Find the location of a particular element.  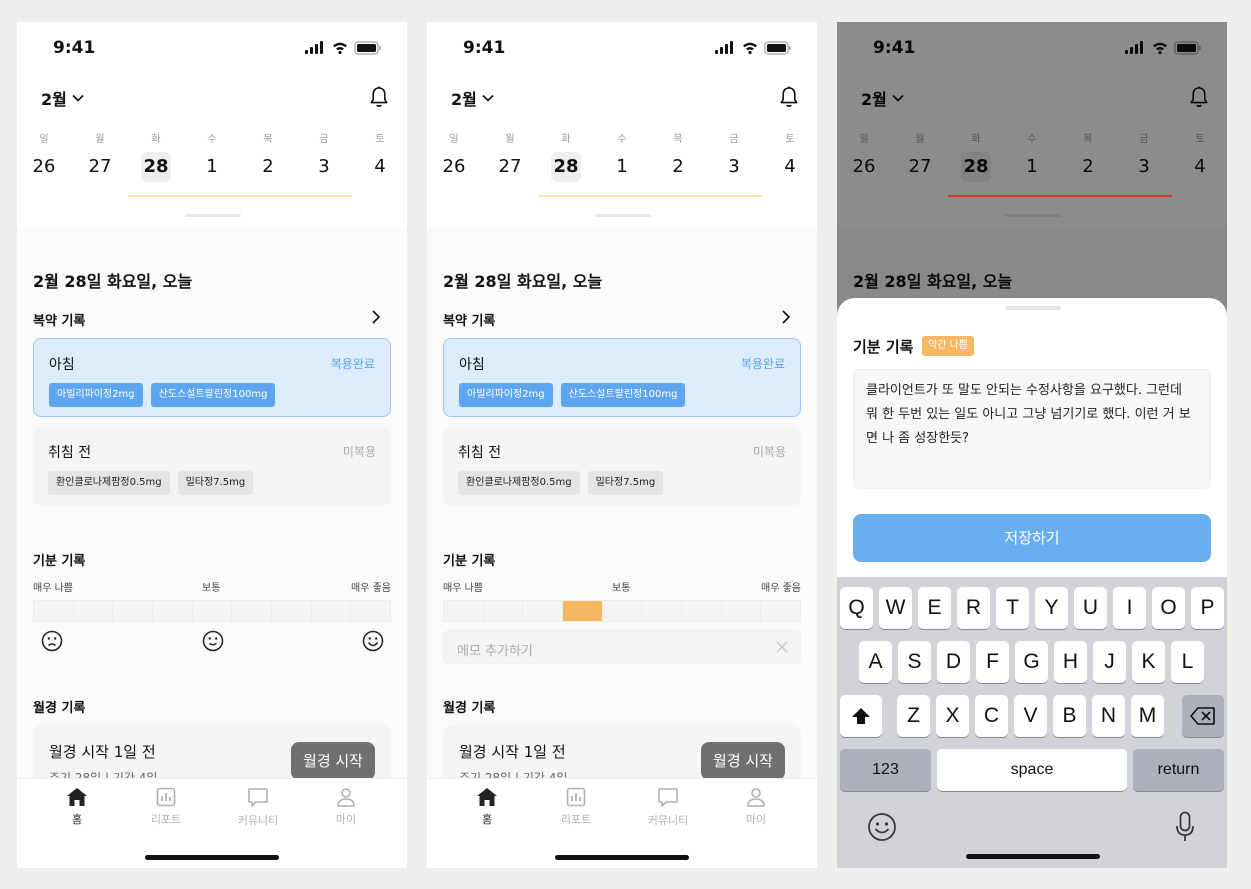

numbers-key: 123 is located at coordinates (885, 770).